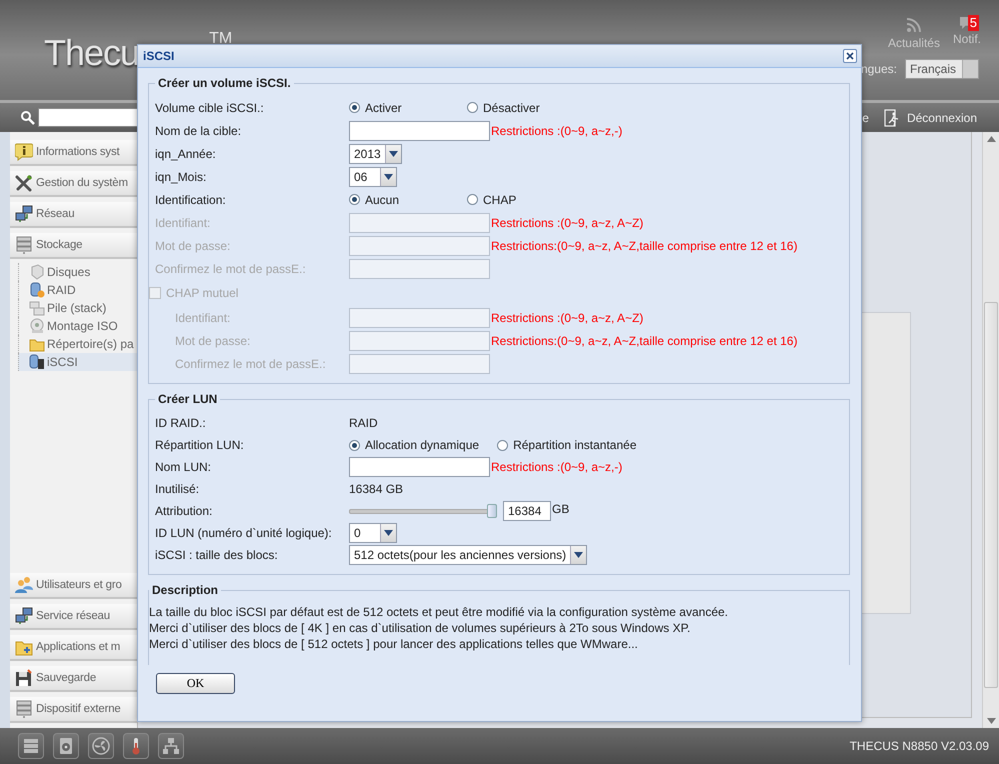  I want to click on field-label: Volume cible iSCSI.:, so click(210, 107).